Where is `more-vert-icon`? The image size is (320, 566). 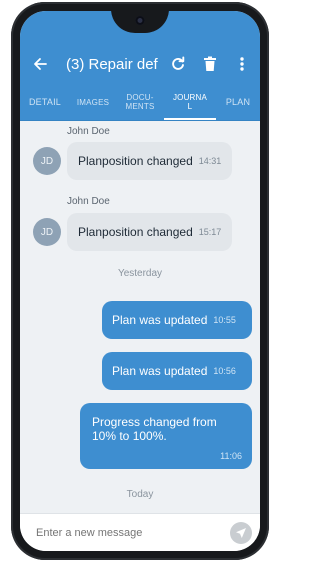 more-vert-icon is located at coordinates (242, 64).